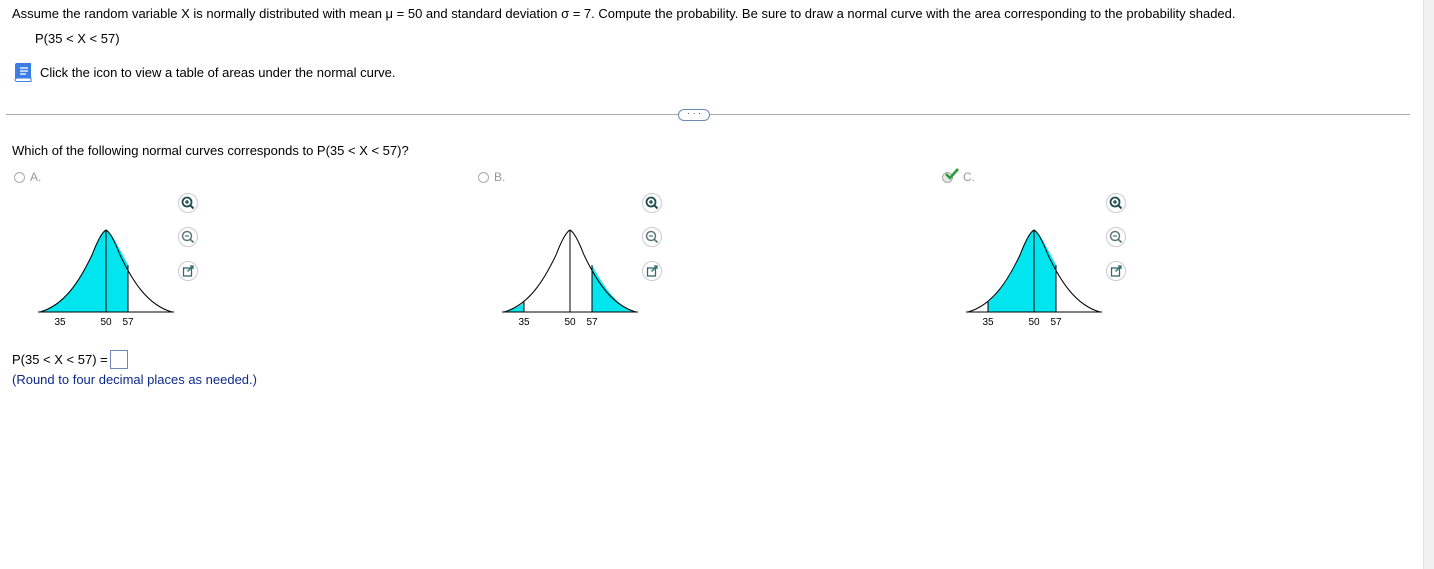 The height and width of the screenshot is (569, 1434). What do you see at coordinates (483, 177) in the screenshot?
I see `option-b-radio` at bounding box center [483, 177].